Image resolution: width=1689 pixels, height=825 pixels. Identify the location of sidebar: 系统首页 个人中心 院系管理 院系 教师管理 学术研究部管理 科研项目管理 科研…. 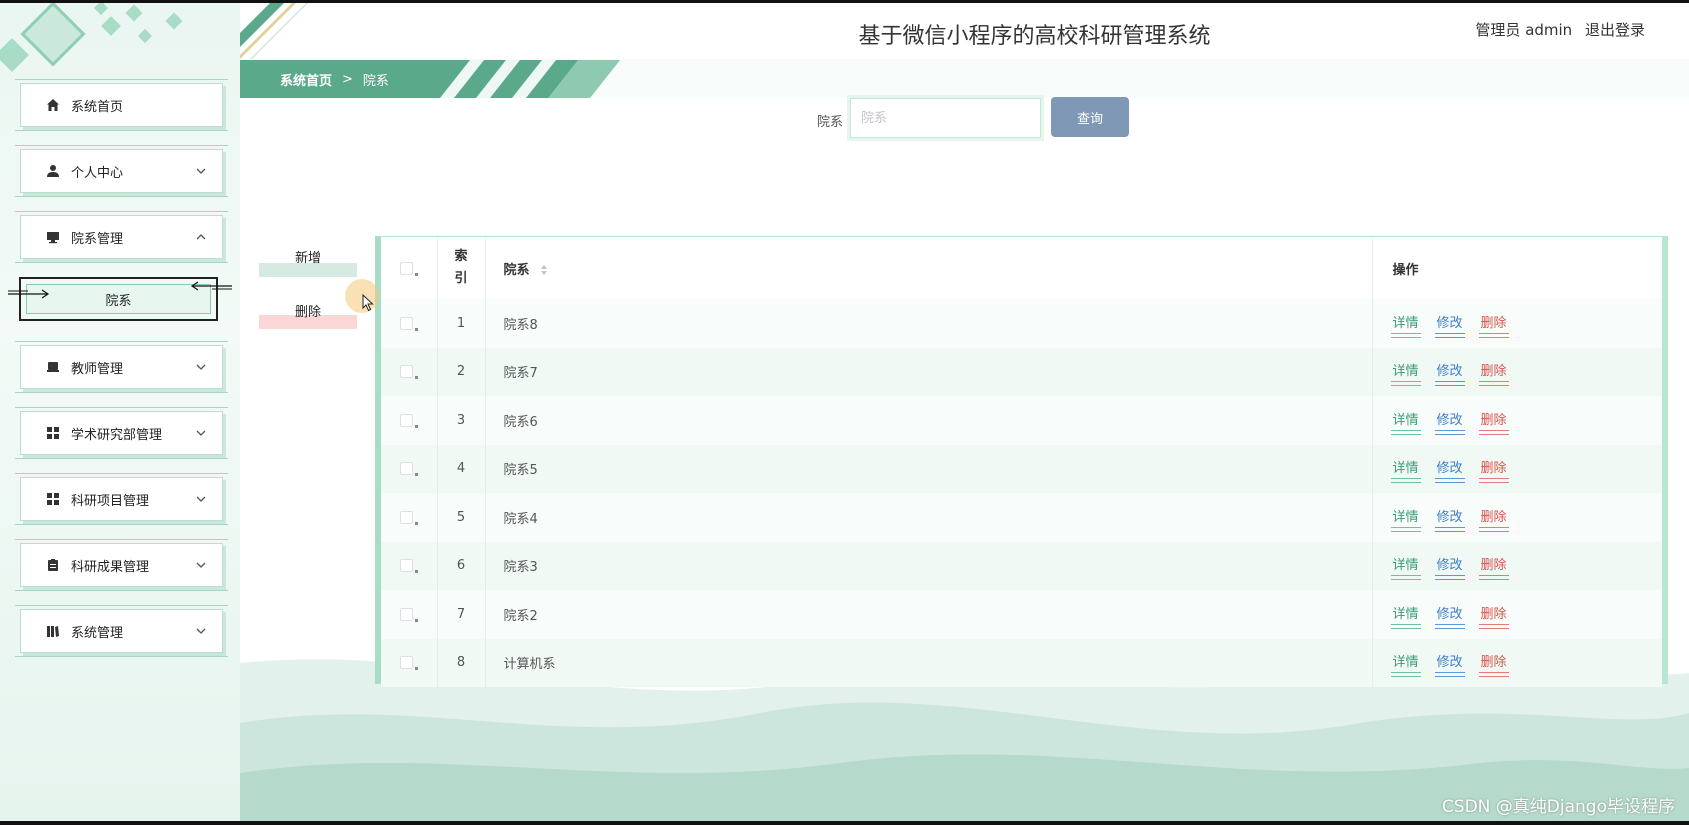
(120, 412).